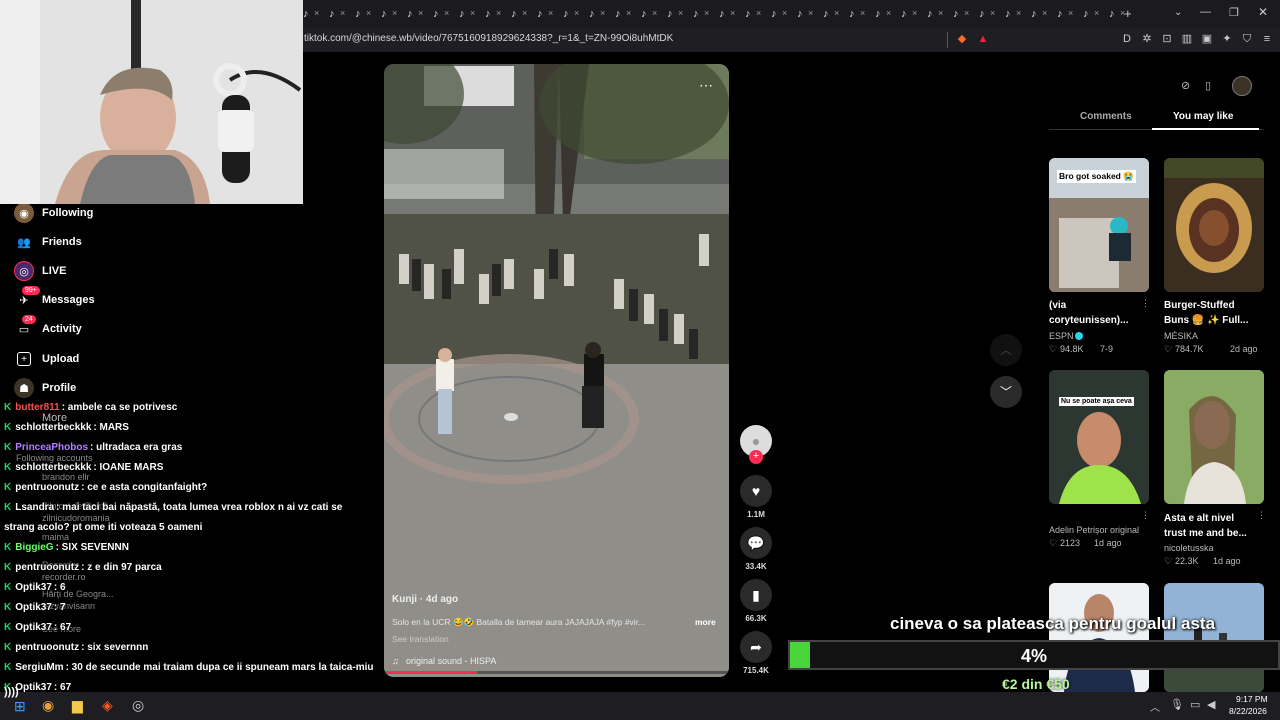 The height and width of the screenshot is (720, 1280). I want to click on tray-chevron-icon: ︿, so click(1155, 706).